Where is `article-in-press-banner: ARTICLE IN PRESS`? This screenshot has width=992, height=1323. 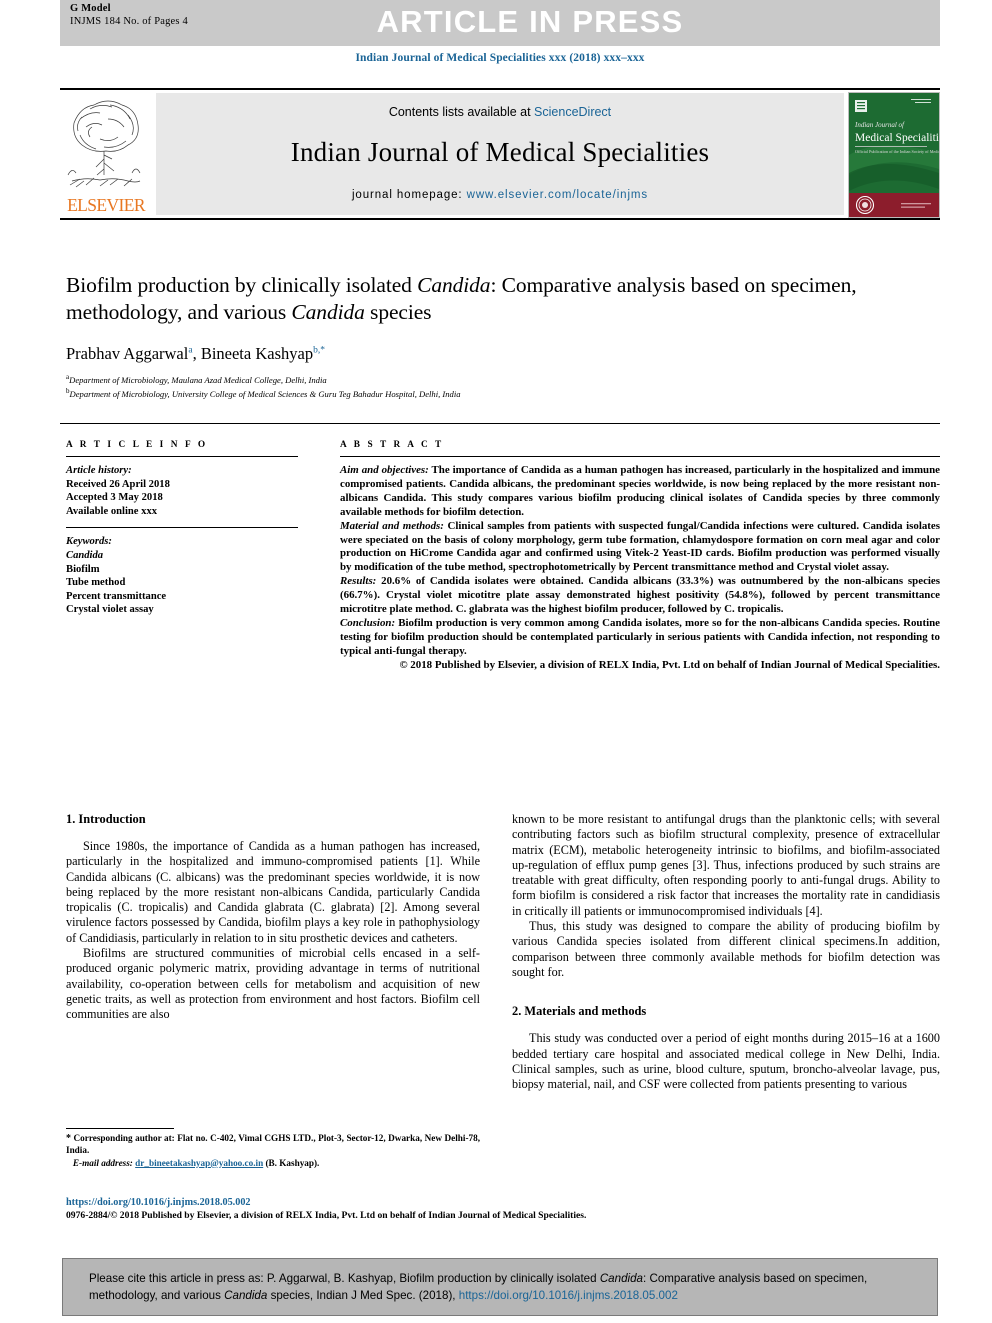 article-in-press-banner: ARTICLE IN PRESS is located at coordinates (500, 23).